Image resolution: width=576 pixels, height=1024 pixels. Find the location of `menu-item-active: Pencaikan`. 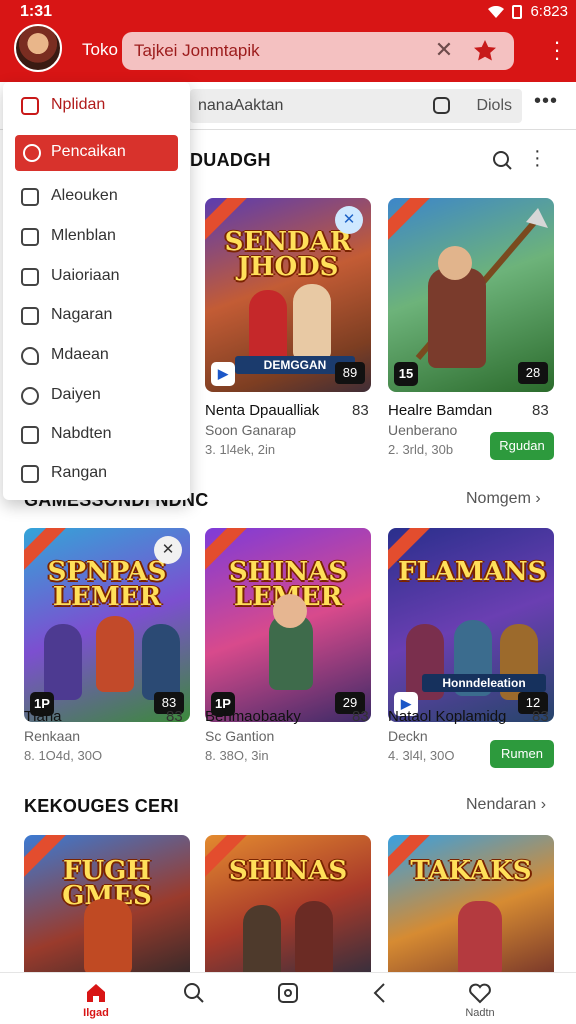

menu-item-active: Pencaikan is located at coordinates (96, 153).